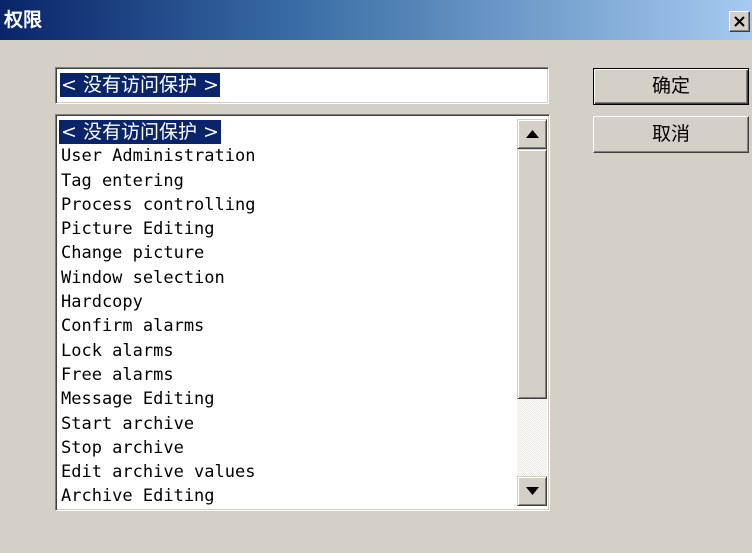 This screenshot has height=553, width=752. Describe the element at coordinates (287, 496) in the screenshot. I see `list-item: Archive Editing` at that location.